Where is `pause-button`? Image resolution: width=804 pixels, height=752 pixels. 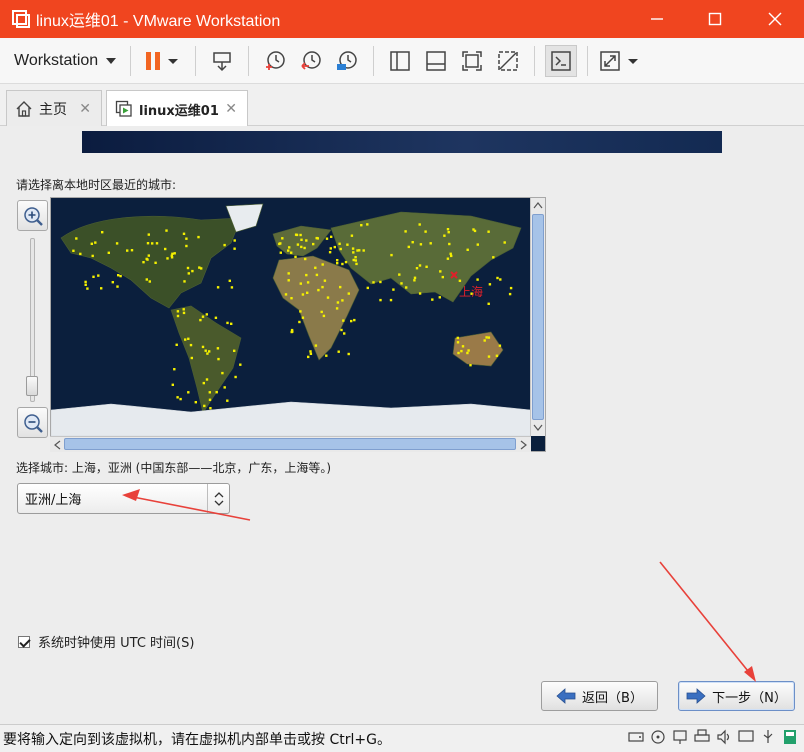 pause-button is located at coordinates (163, 61).